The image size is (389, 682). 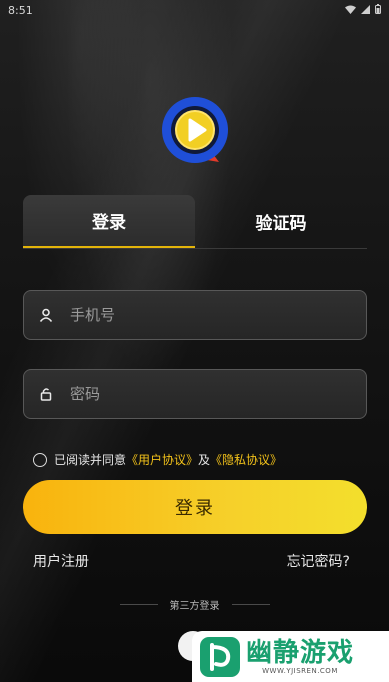 I want to click on login-tabs: 登录 验证码, so click(x=195, y=222).